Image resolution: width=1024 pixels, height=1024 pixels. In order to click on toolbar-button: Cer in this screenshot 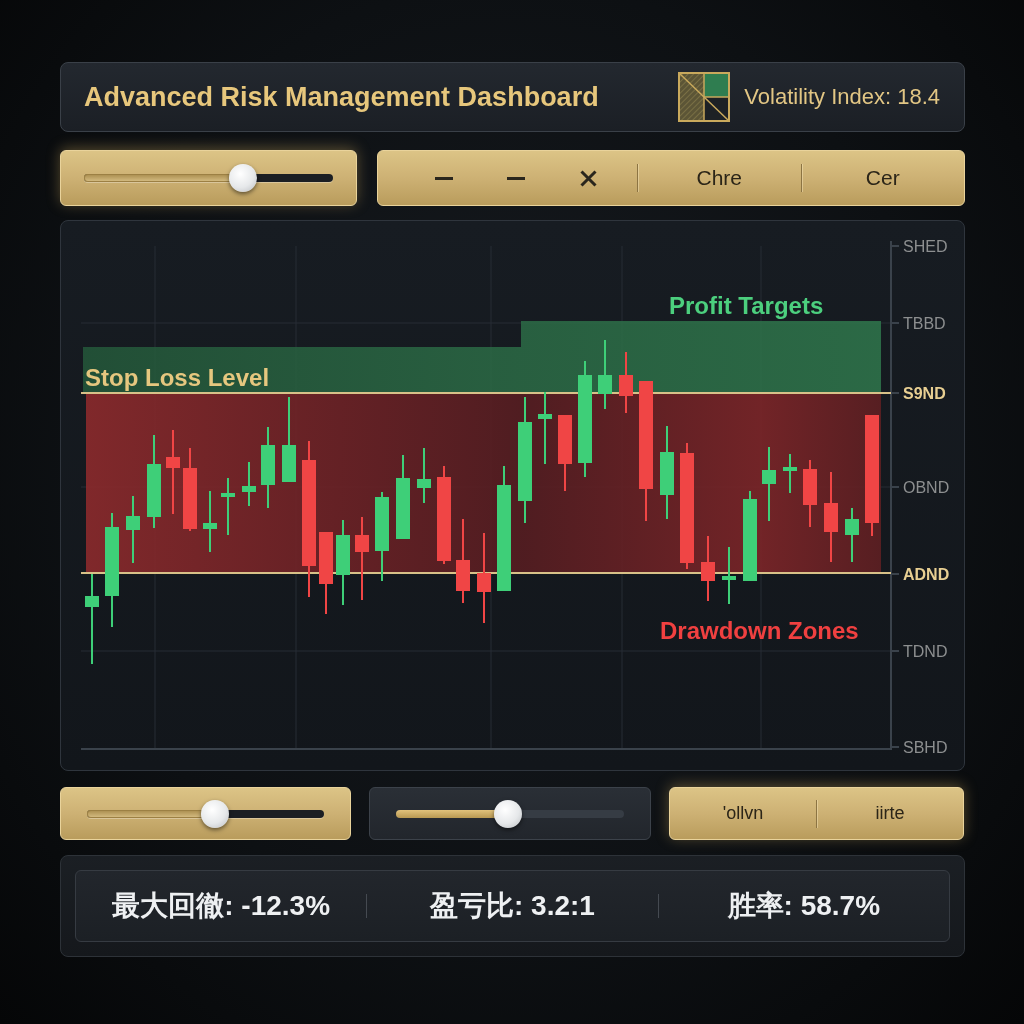, I will do `click(882, 178)`.